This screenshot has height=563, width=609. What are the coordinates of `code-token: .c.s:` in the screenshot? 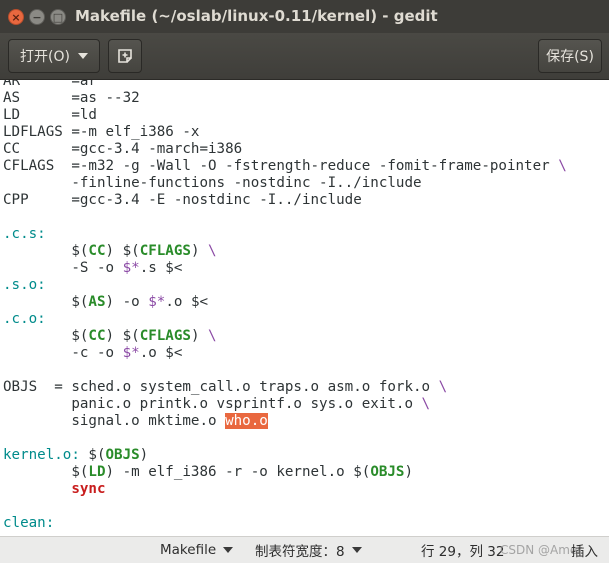 It's located at (24, 234).